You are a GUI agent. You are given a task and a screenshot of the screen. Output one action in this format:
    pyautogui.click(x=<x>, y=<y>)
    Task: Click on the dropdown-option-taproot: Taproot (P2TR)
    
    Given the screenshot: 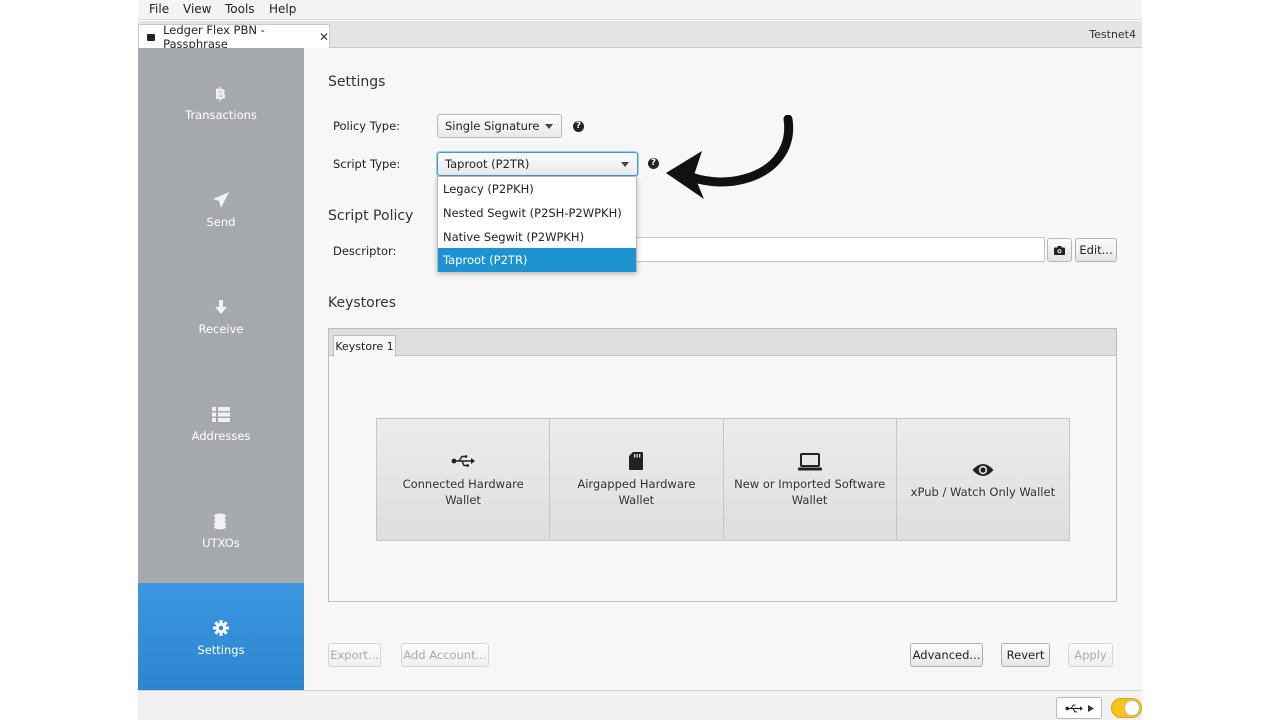 What is the action you would take?
    pyautogui.click(x=537, y=260)
    